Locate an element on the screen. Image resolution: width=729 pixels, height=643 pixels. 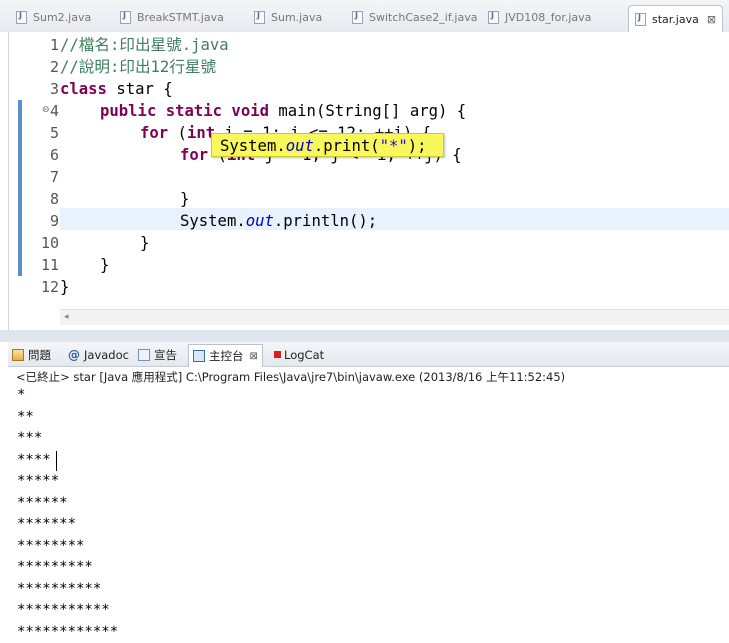
problems-icon is located at coordinates (18, 355).